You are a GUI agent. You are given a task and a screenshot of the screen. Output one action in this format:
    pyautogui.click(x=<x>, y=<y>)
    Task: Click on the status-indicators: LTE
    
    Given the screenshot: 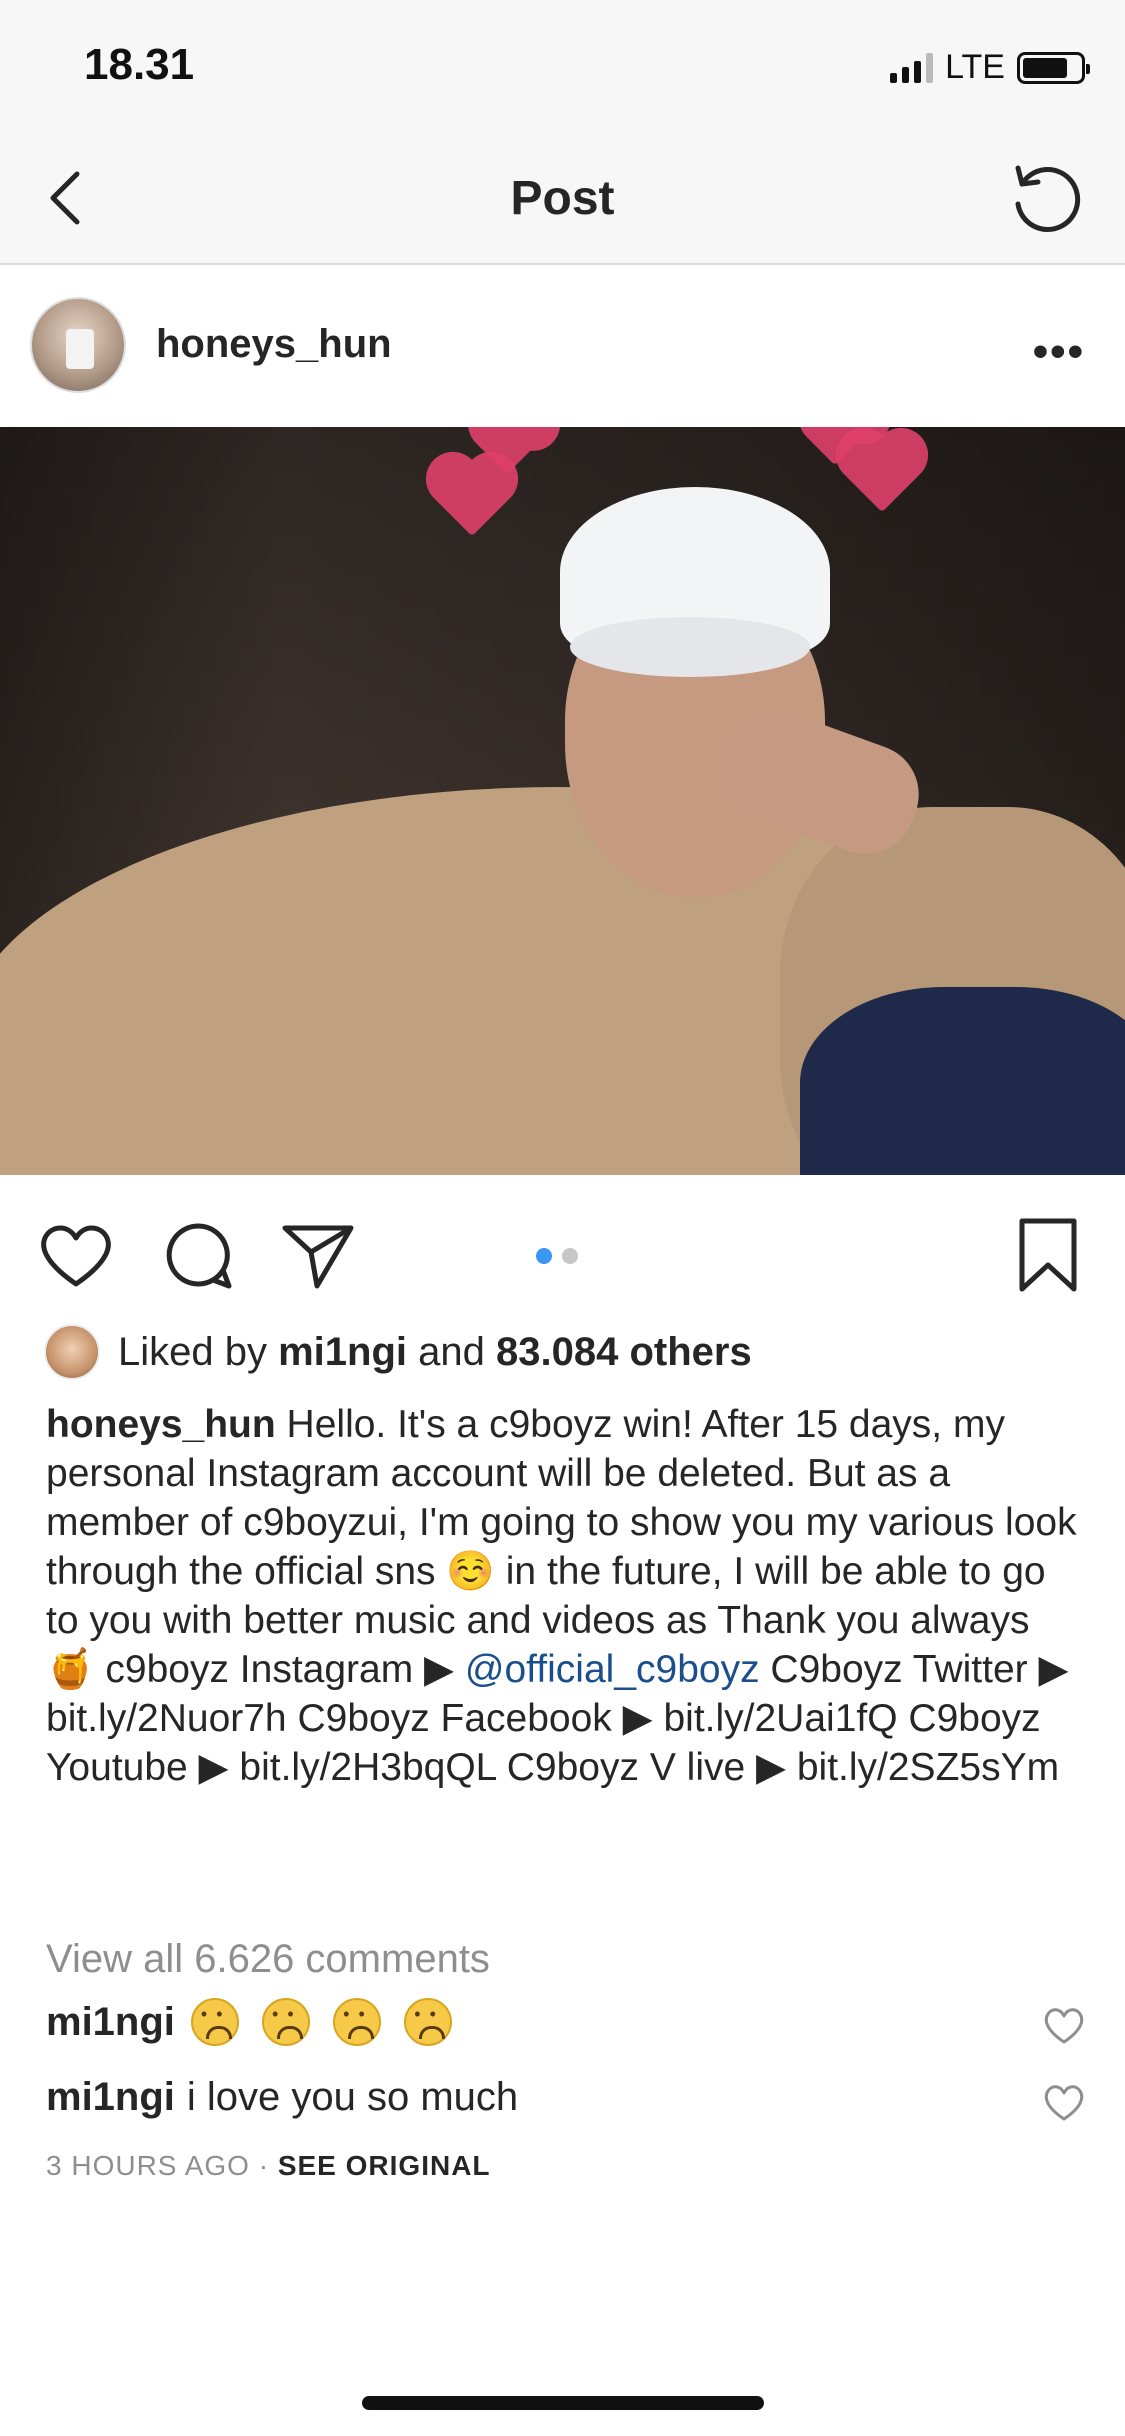 What is the action you would take?
    pyautogui.click(x=990, y=67)
    